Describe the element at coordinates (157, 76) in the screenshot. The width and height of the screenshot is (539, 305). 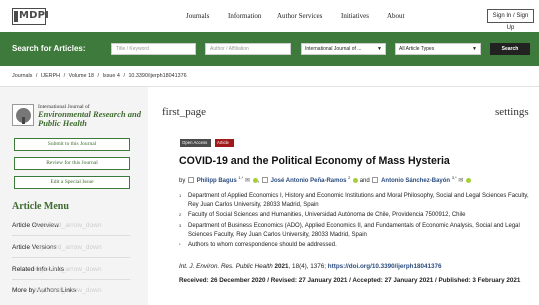
I see `breadcrumb-doi: 10.3390/ijerph18041376` at that location.